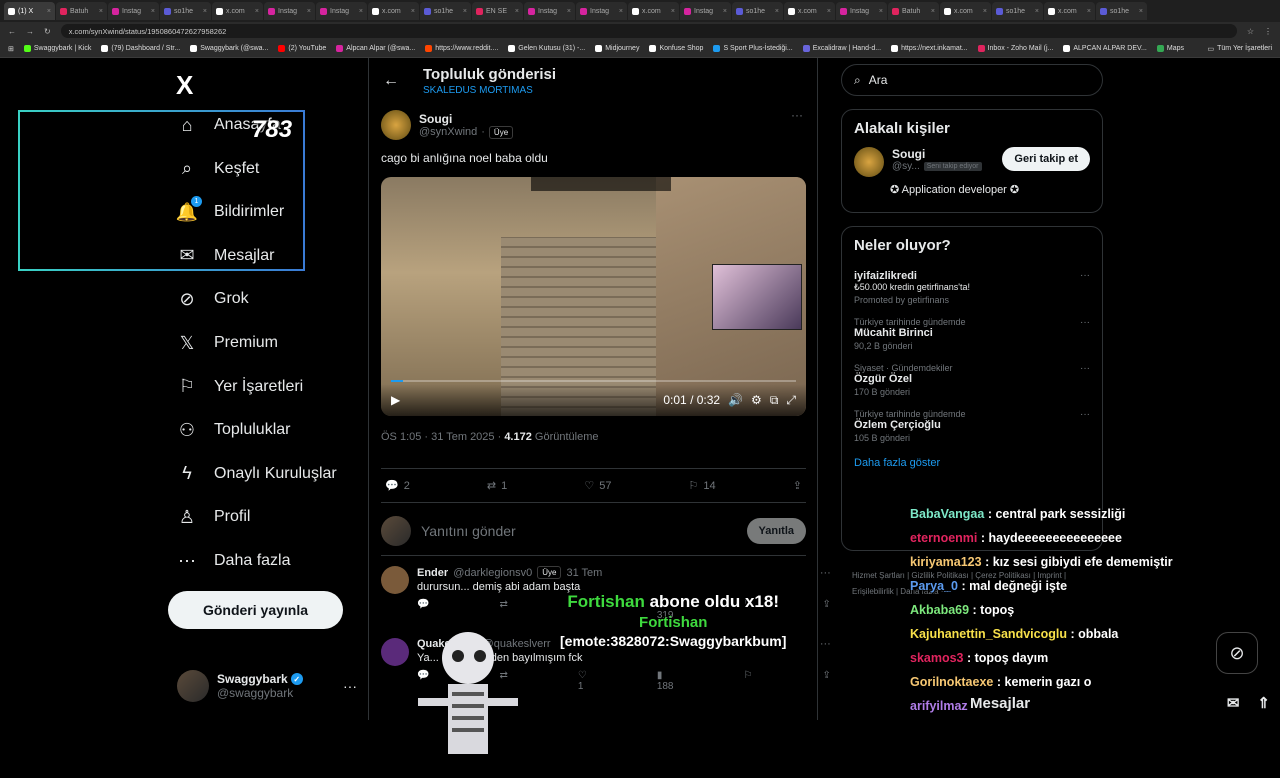  I want to click on tweet-author: Sougi @synXwind · Üye, so click(447, 125).